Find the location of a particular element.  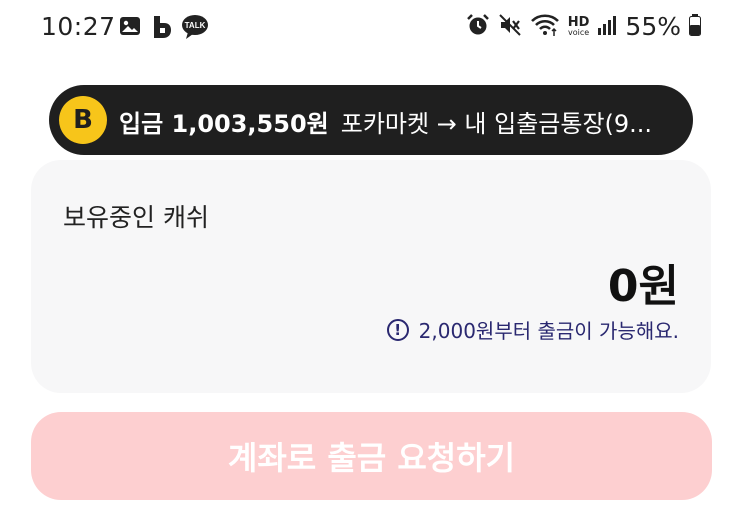

hd-voice-icon: HD voice is located at coordinates (579, 26).